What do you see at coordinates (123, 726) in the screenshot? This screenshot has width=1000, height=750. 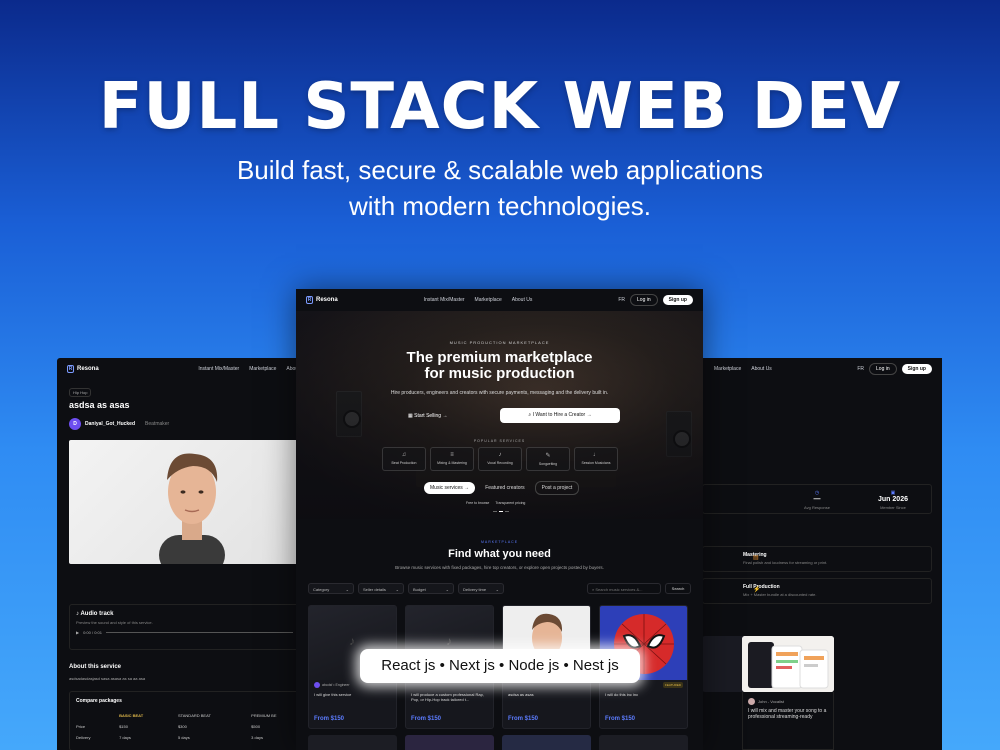 I see `table-cell: $150` at bounding box center [123, 726].